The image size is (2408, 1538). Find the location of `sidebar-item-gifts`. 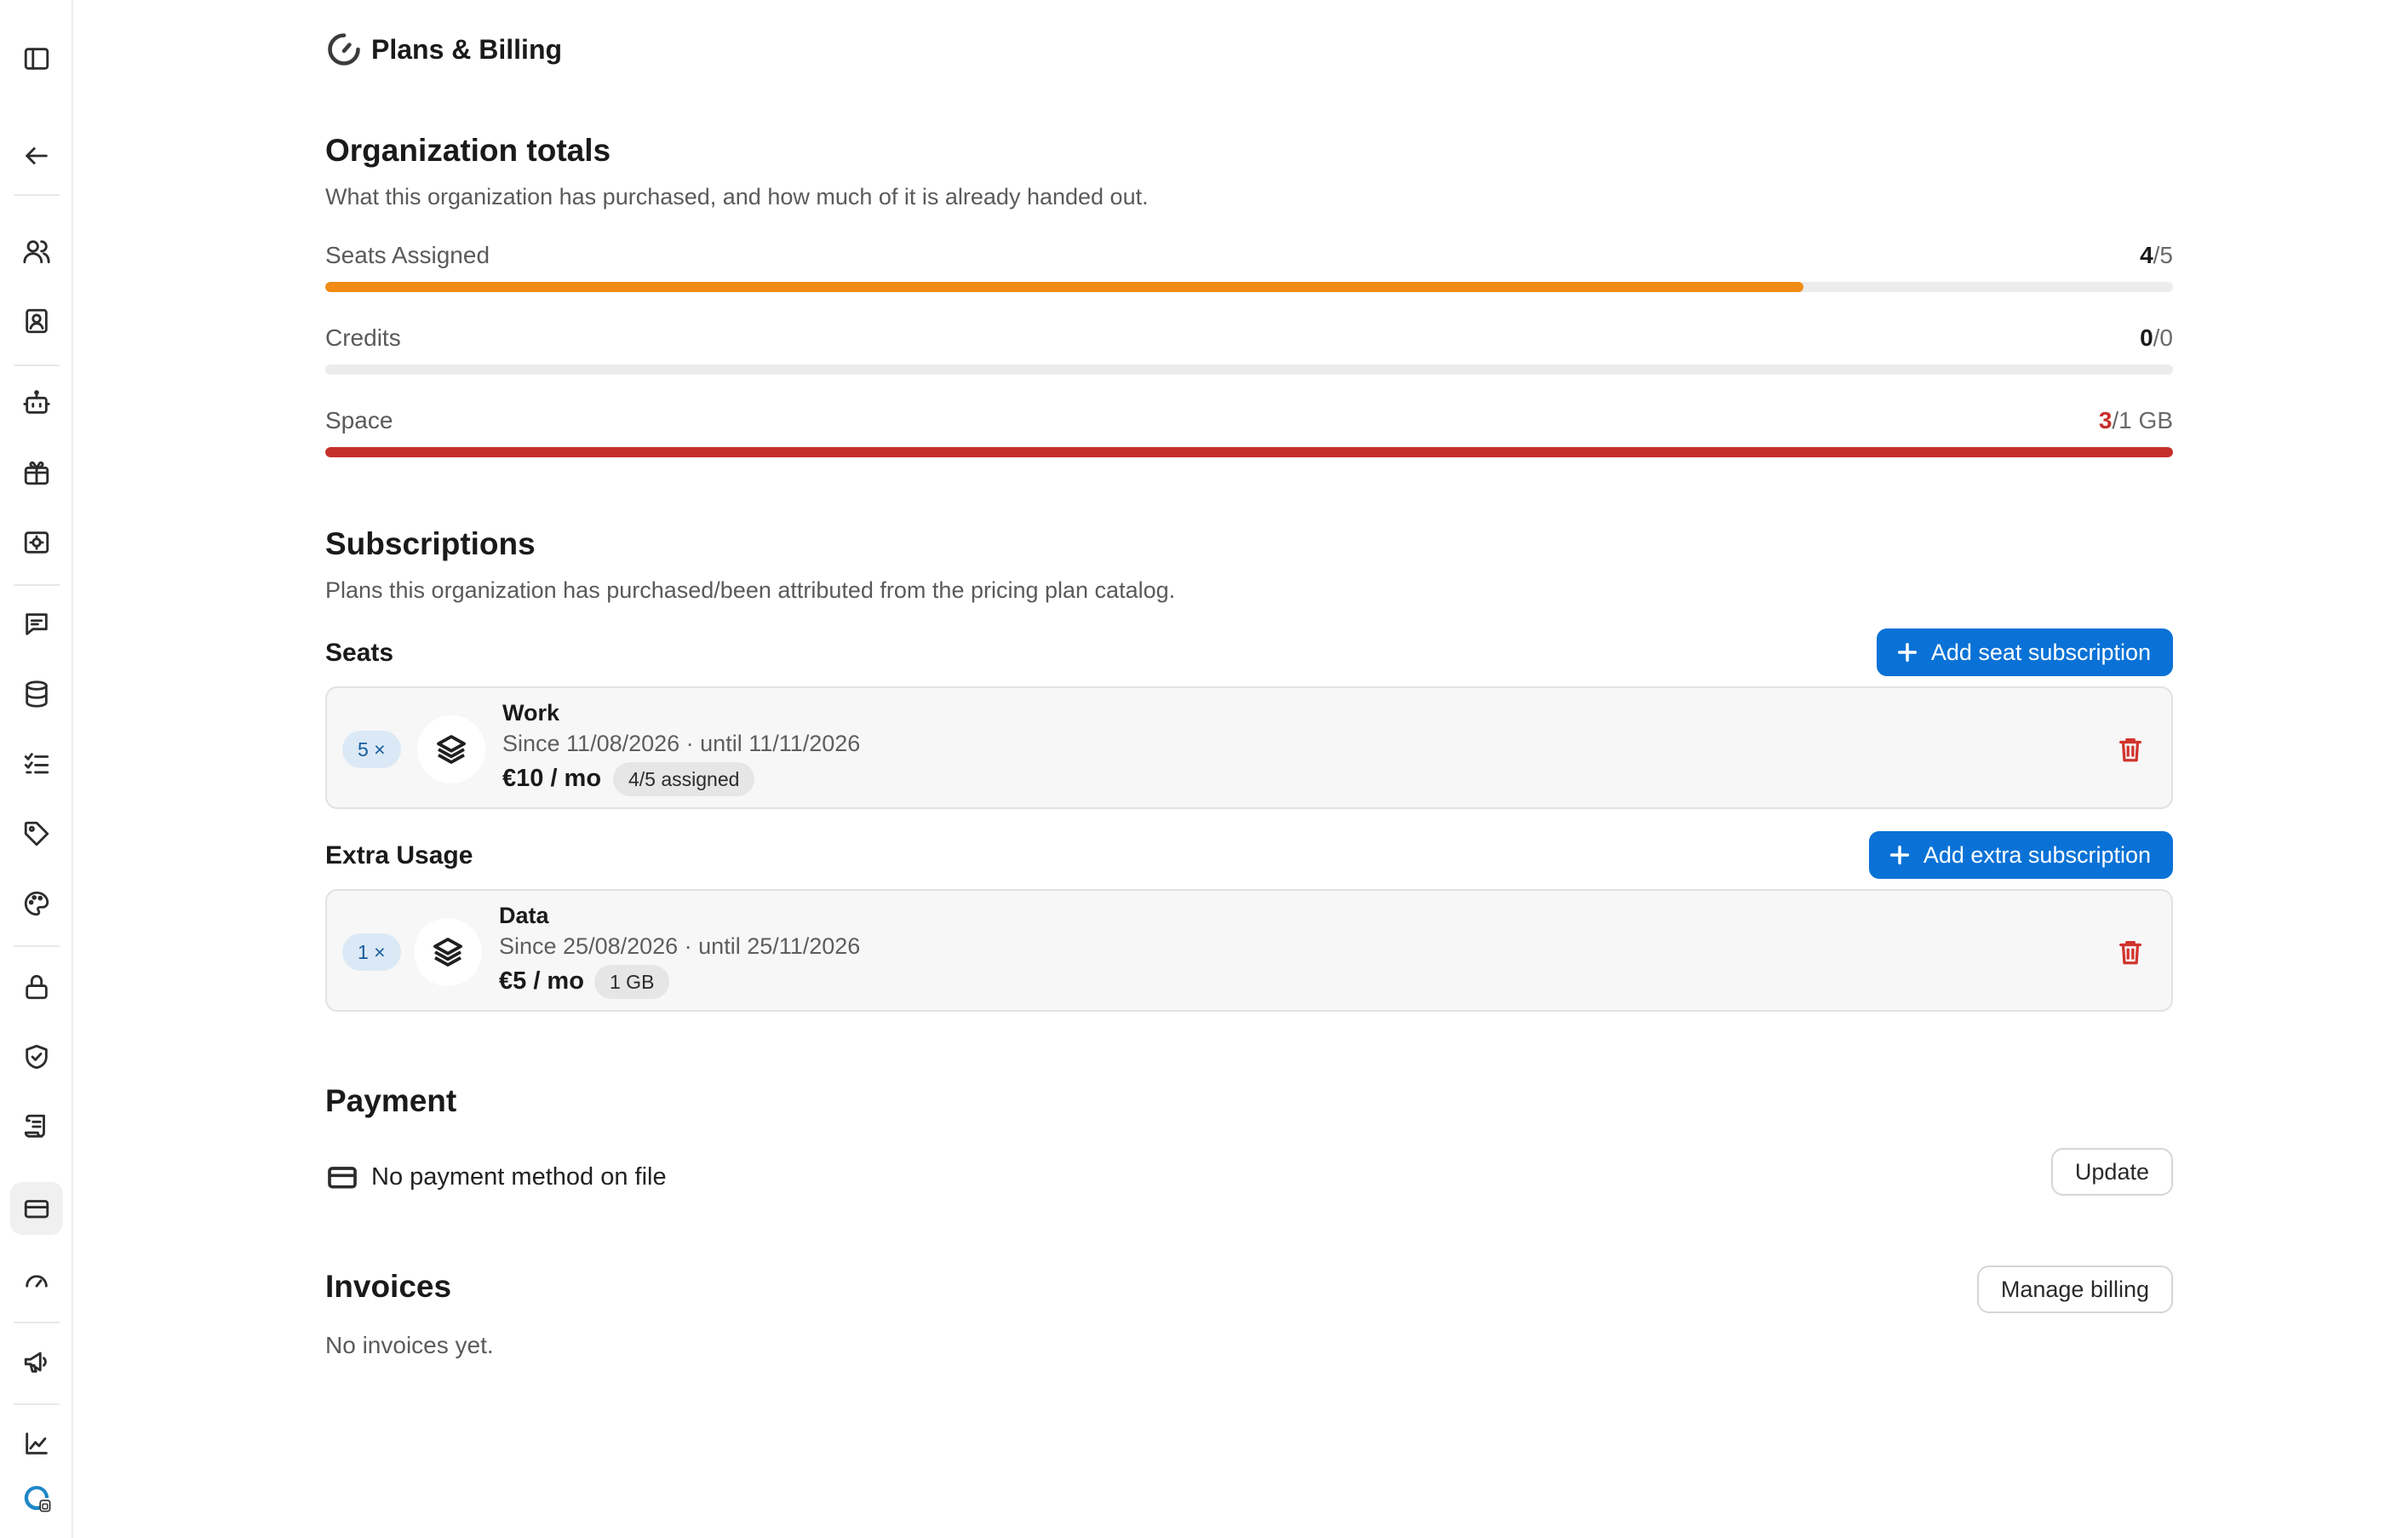

sidebar-item-gifts is located at coordinates (36, 472).